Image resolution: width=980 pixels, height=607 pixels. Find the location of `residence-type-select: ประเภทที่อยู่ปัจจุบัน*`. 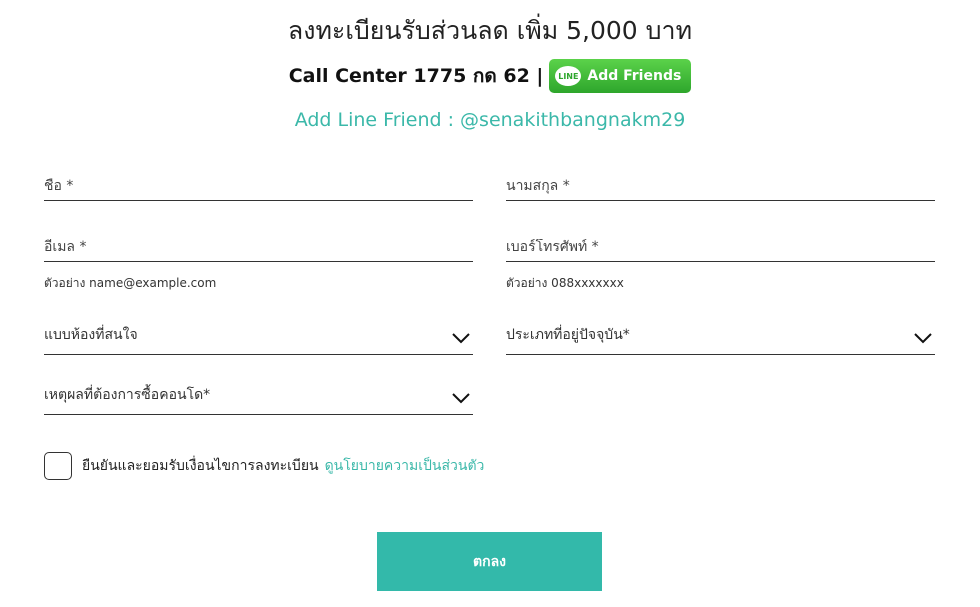

residence-type-select: ประเภทที่อยู่ปัจจุบัน* is located at coordinates (720, 332).